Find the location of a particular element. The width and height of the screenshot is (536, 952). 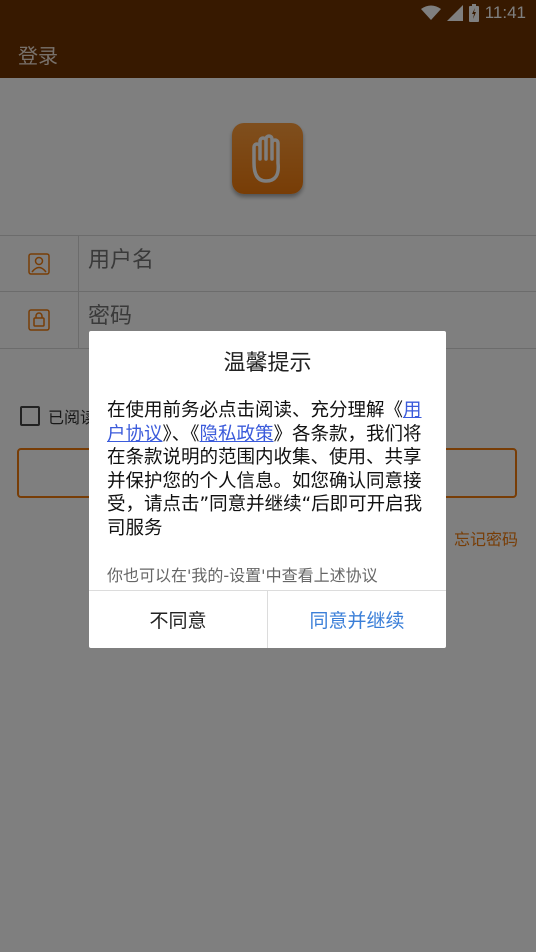

dialog-title: 温馨提示 is located at coordinates (267, 363).